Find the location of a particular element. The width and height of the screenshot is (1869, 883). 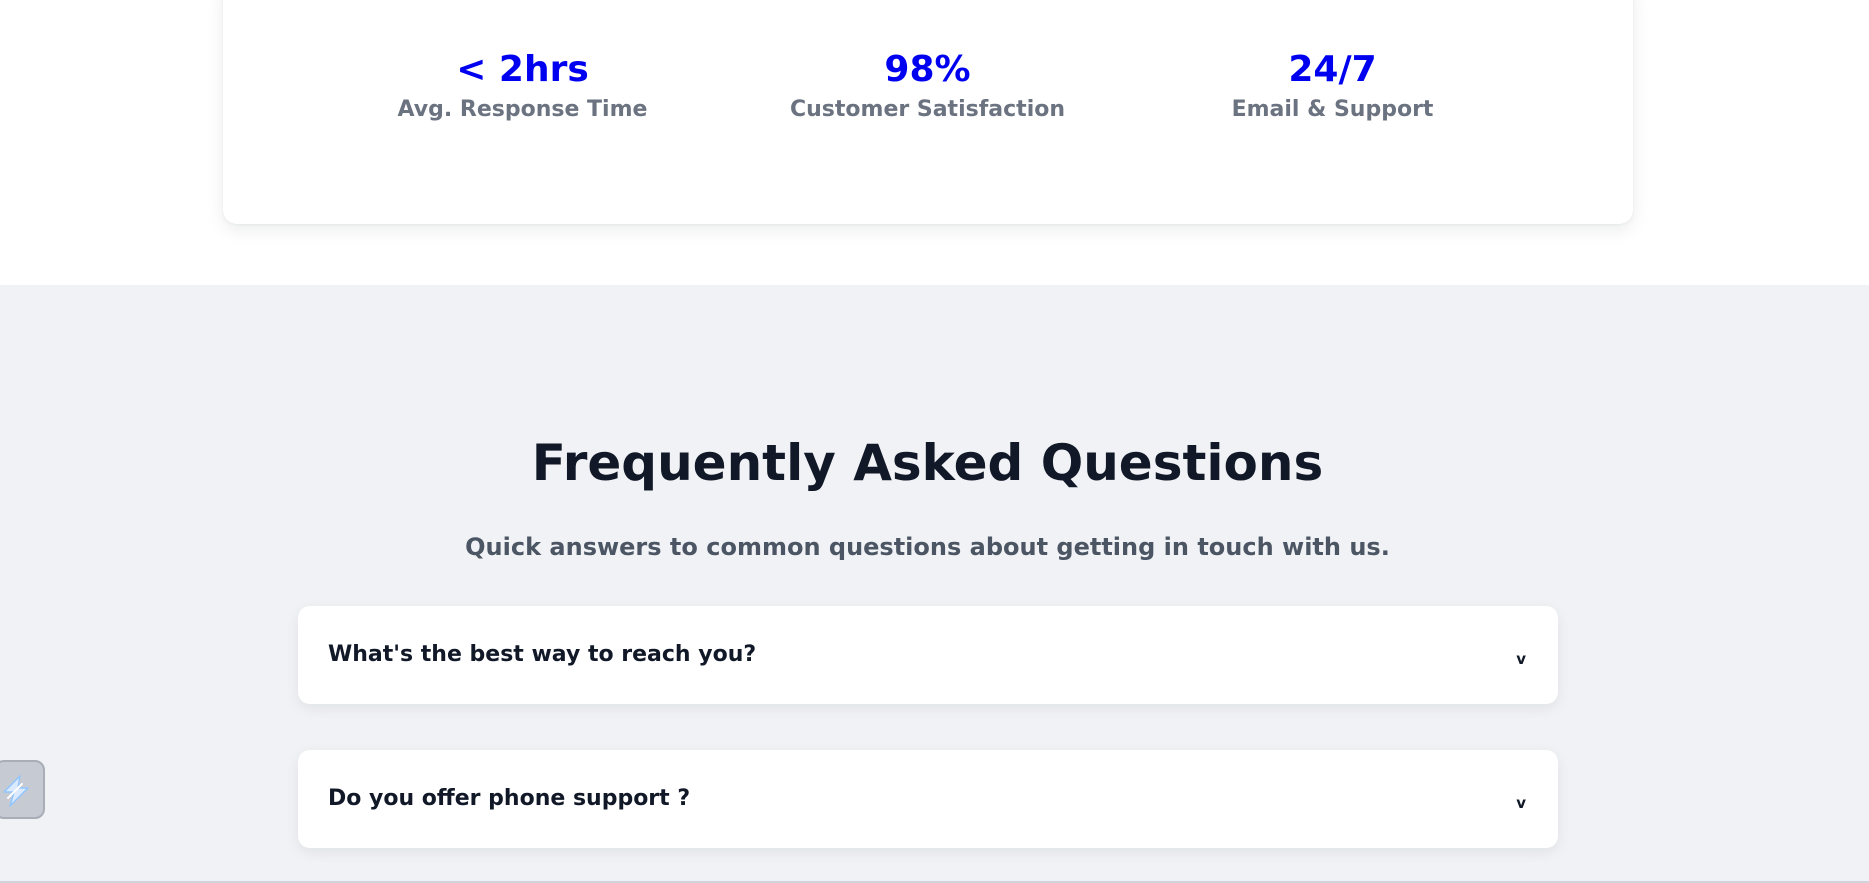

stat-label: Customer Satisfaction is located at coordinates (927, 109).